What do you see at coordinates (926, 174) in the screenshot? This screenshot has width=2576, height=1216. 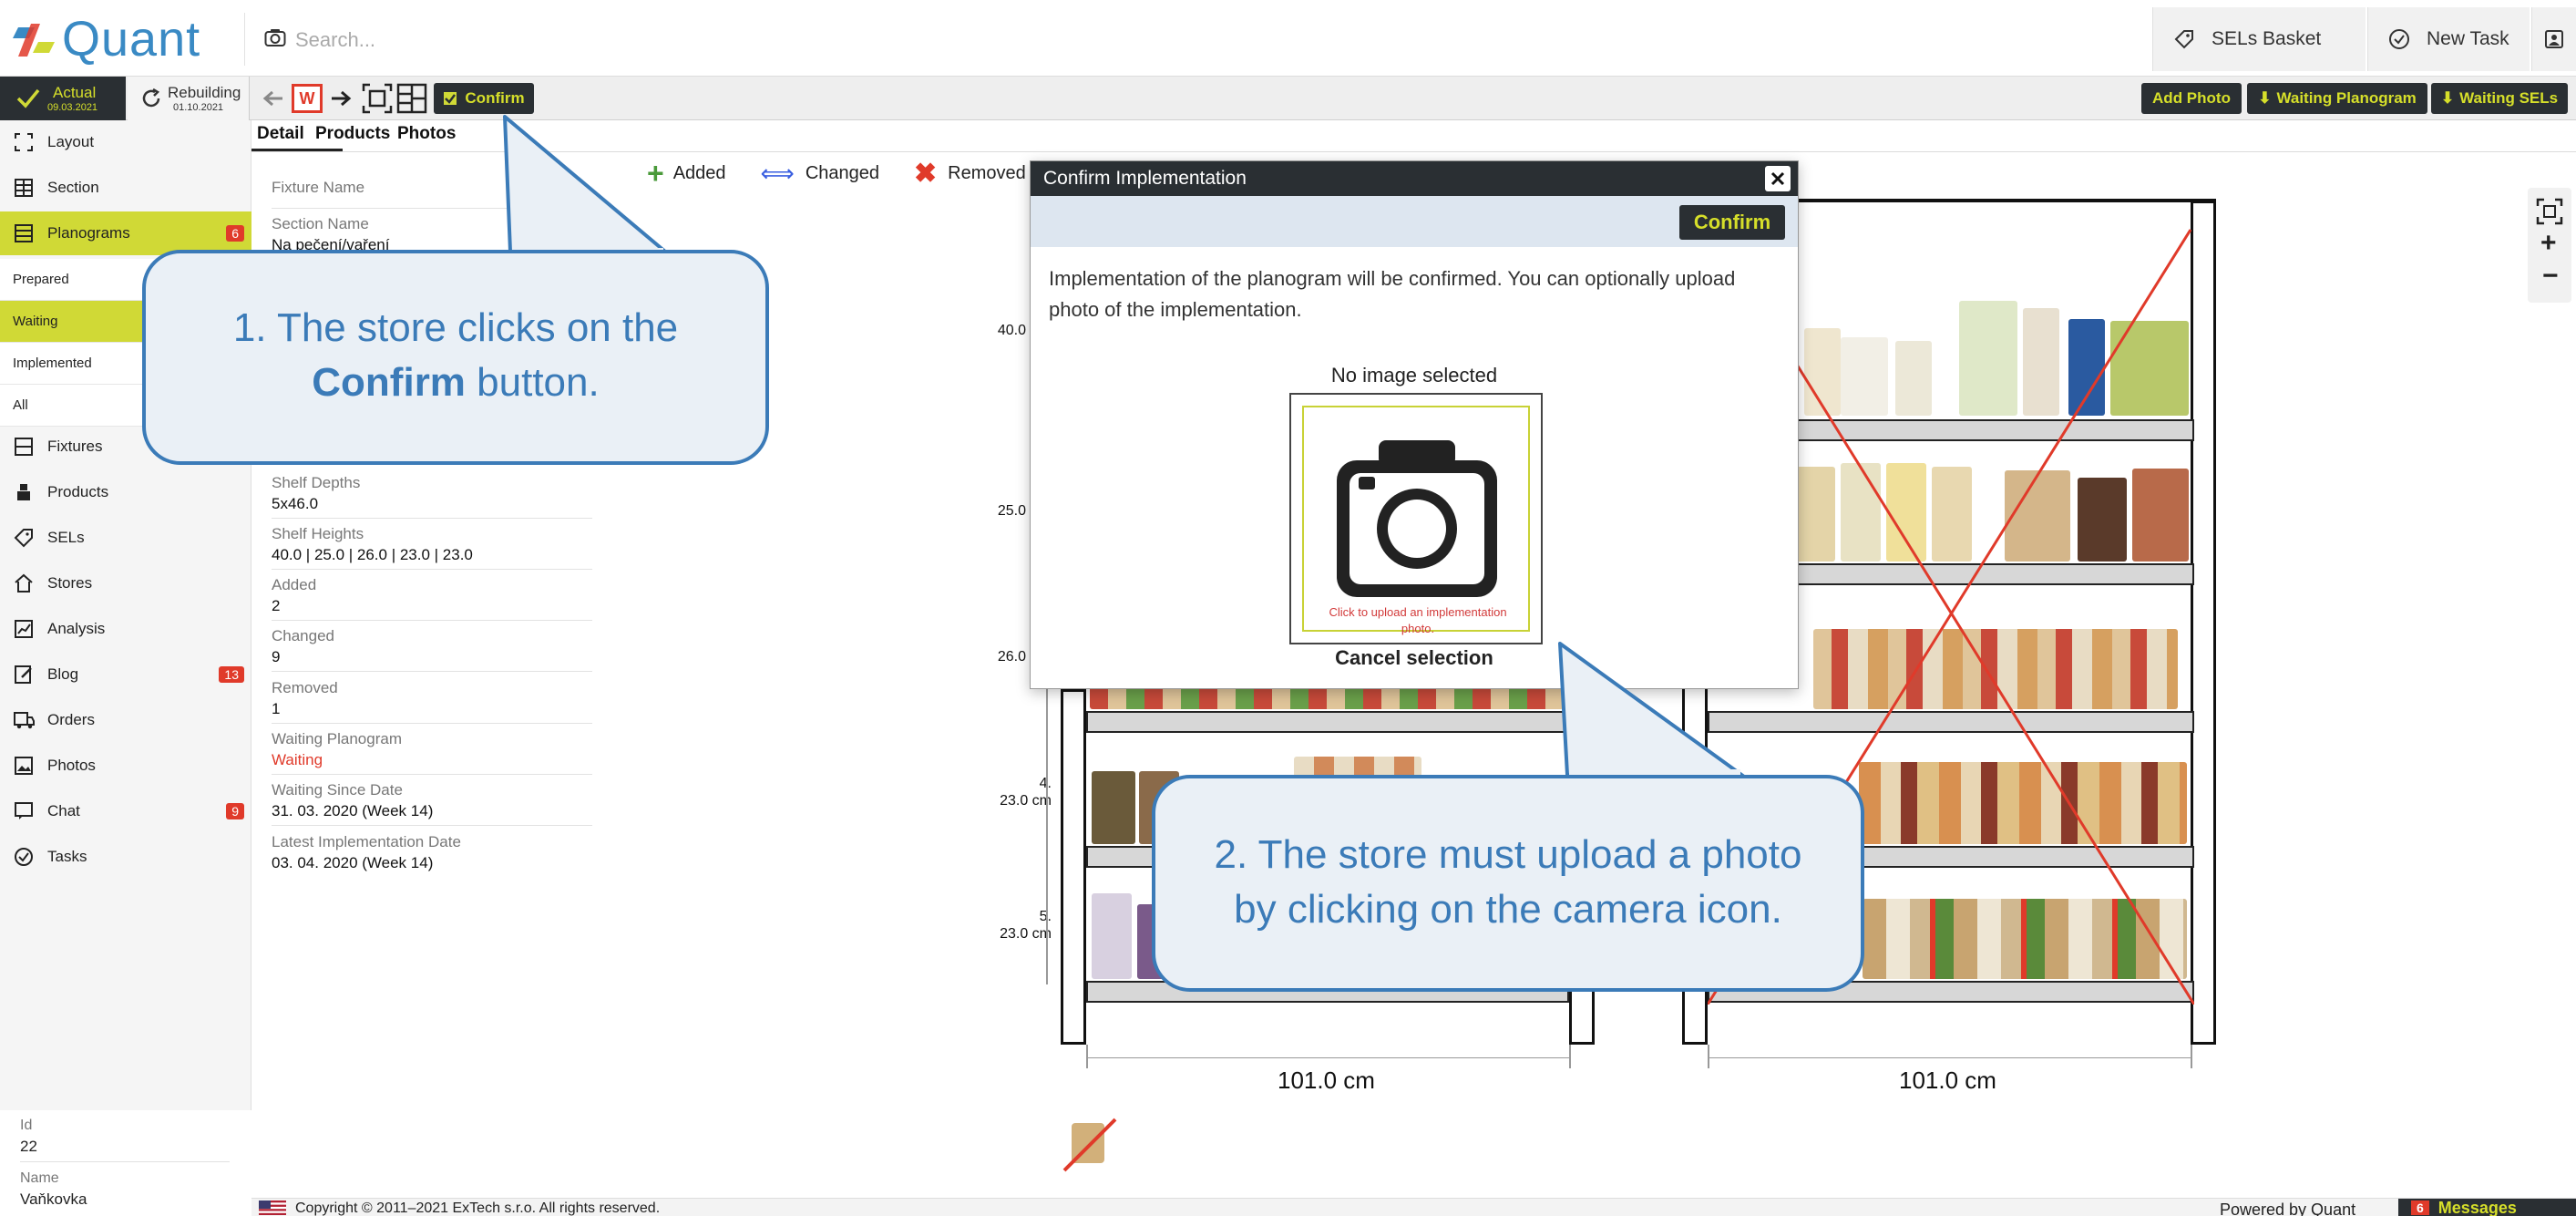 I see `remove-x-icon: ✖` at bounding box center [926, 174].